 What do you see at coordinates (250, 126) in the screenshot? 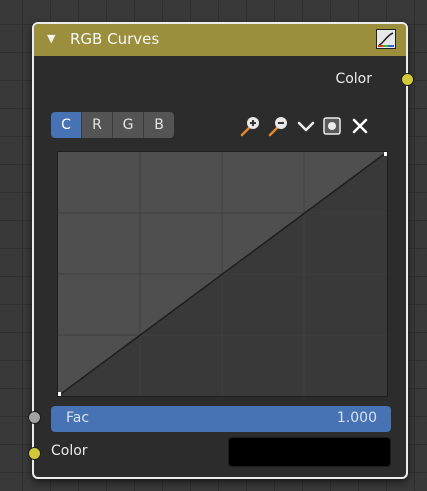
I see `zoom-in-icon` at bounding box center [250, 126].